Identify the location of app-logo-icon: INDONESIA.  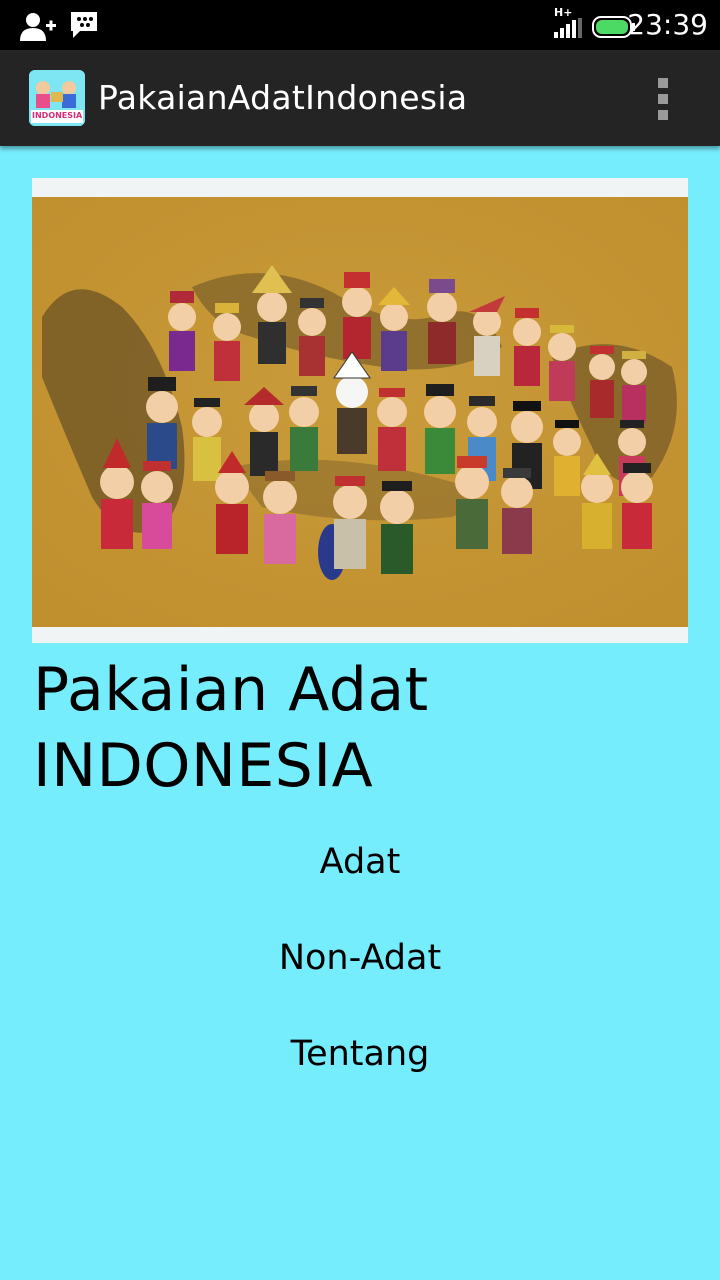
(57, 98).